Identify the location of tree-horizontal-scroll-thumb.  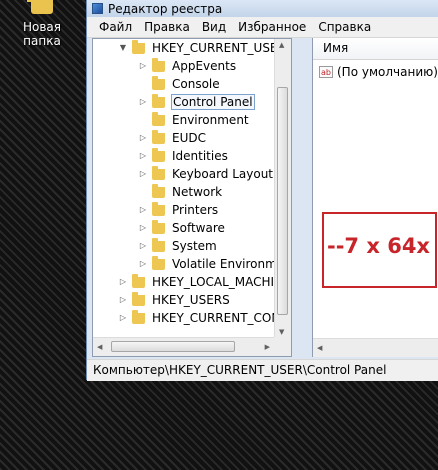
(173, 346).